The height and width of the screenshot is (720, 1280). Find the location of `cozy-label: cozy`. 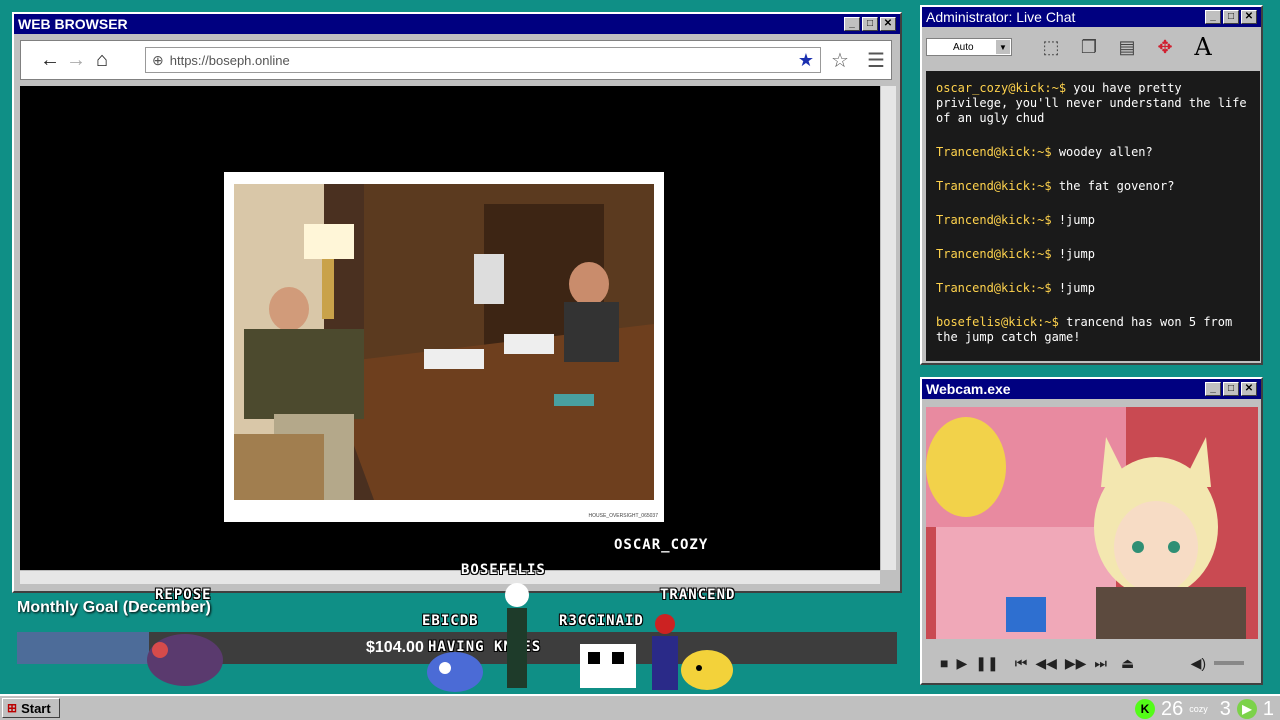

cozy-label: cozy is located at coordinates (1198, 709).